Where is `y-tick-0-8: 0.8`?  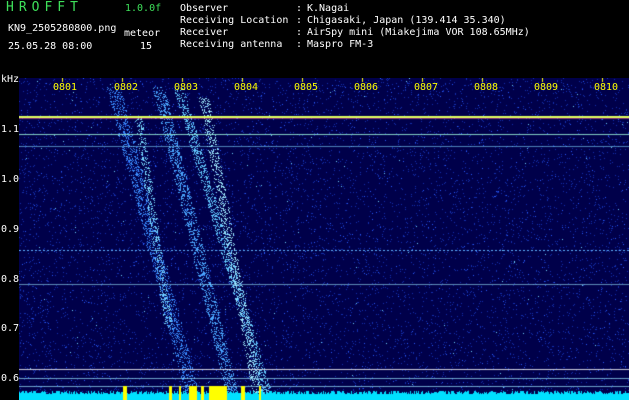
y-tick-0-8: 0.8 is located at coordinates (10, 279).